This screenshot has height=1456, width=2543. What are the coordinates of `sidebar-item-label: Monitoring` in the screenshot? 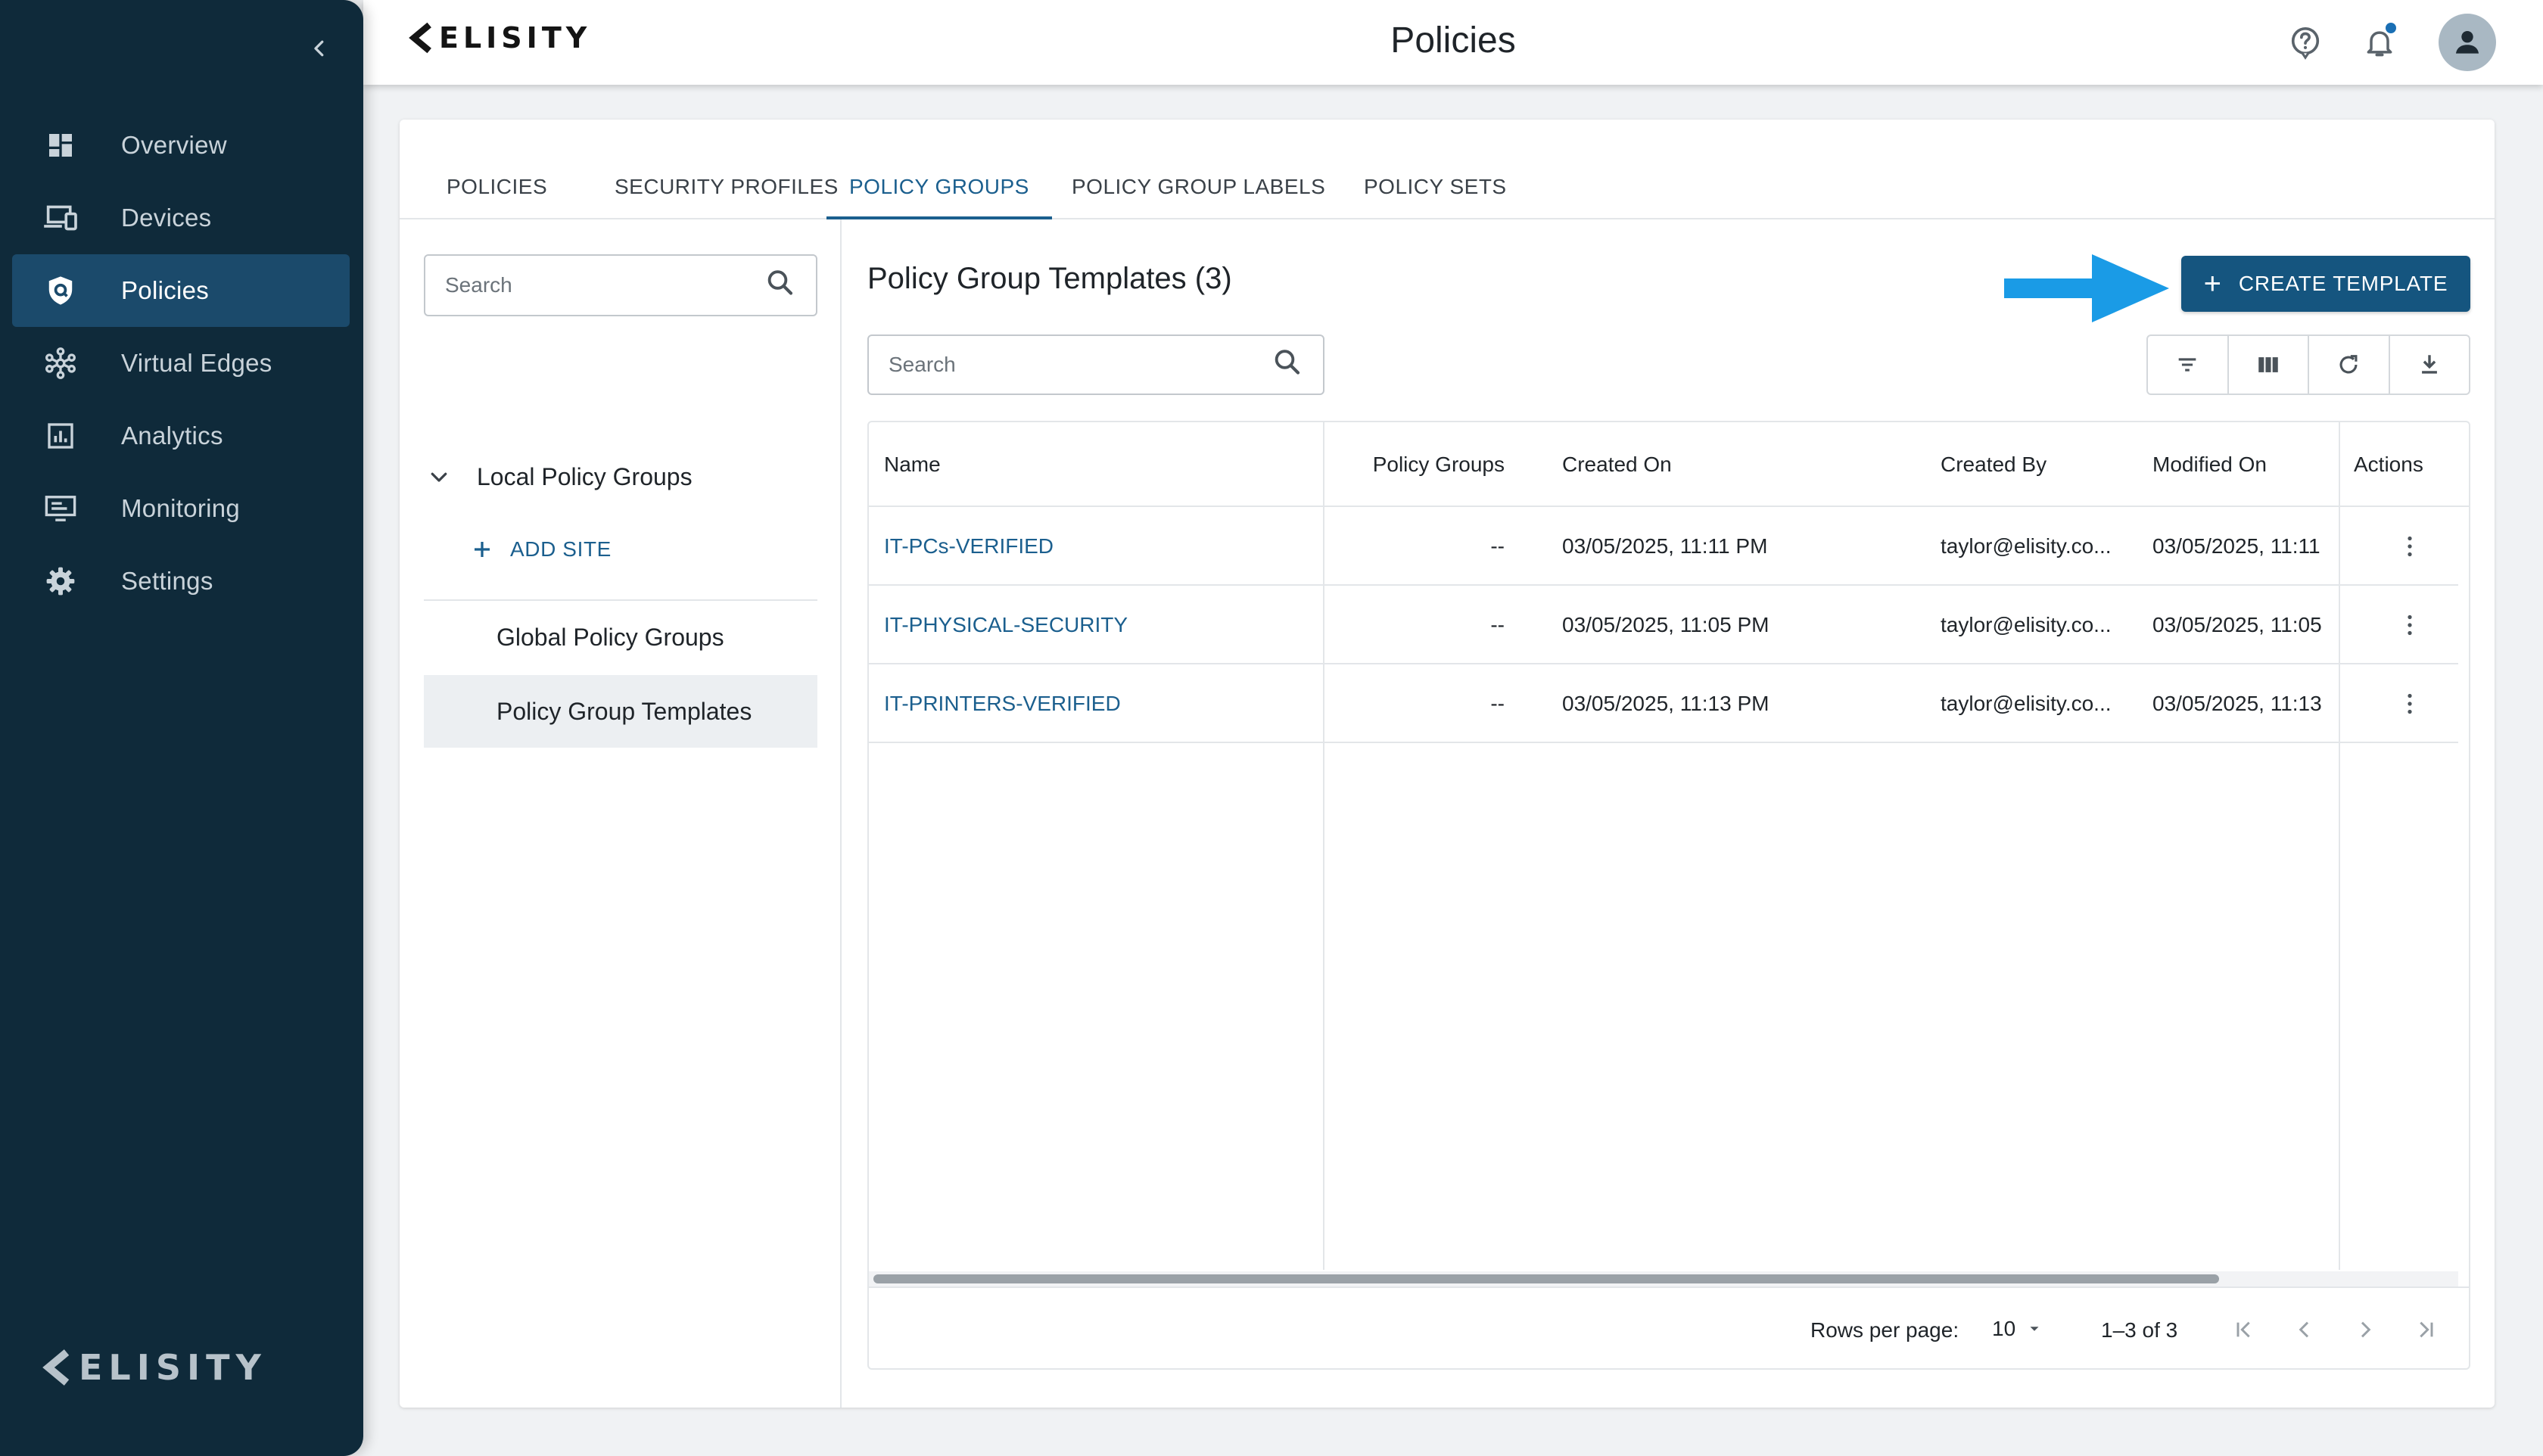 It's located at (181, 508).